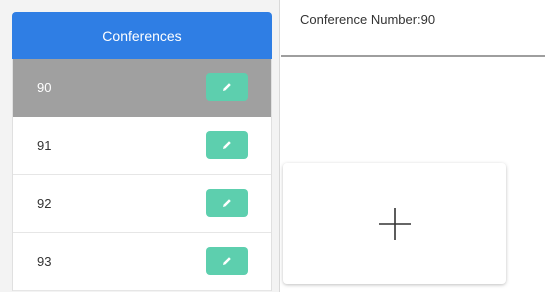 The image size is (545, 292). I want to click on conference-number-label: Conference Number:90, so click(368, 19).